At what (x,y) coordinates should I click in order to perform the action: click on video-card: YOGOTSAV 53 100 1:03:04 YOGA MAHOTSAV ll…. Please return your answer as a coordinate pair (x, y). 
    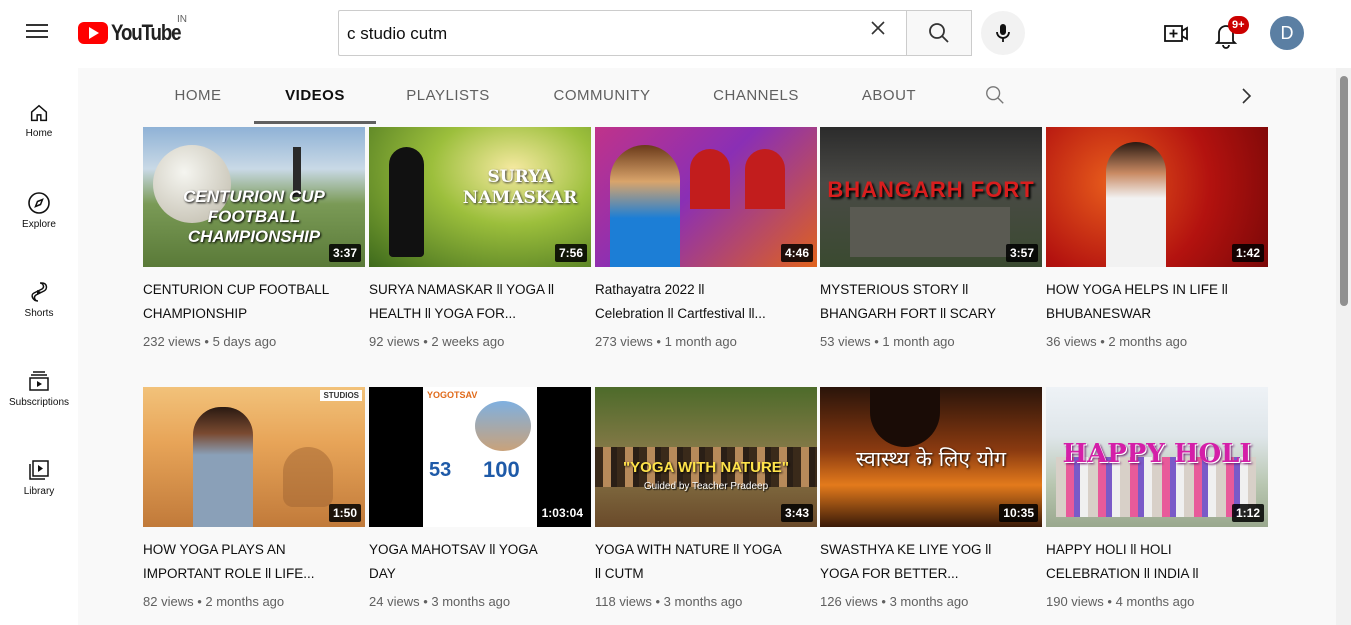
    Looking at the image, I should click on (480, 498).